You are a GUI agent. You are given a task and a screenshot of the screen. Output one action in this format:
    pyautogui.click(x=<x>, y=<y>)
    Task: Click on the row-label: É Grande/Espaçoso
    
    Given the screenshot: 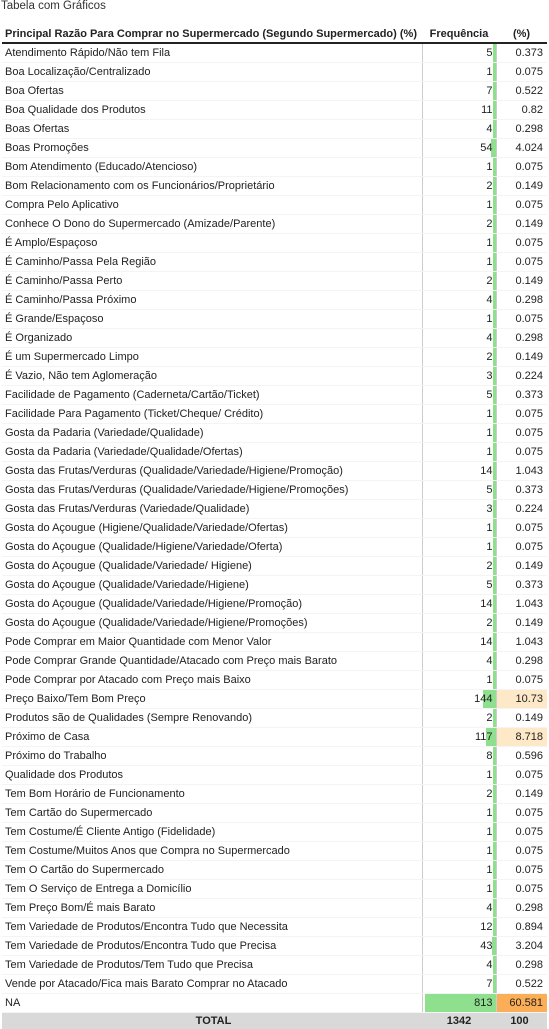 What is the action you would take?
    pyautogui.click(x=212, y=319)
    